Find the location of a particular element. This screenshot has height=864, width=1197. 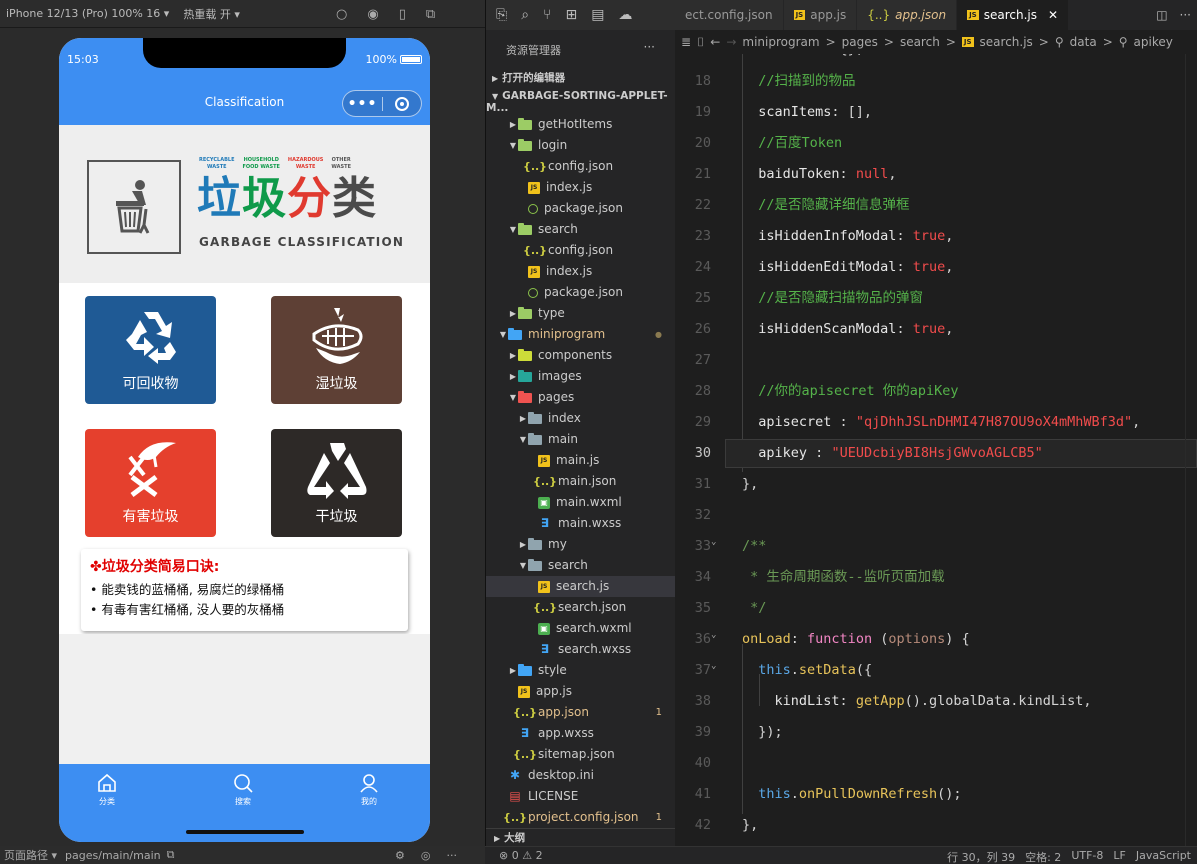

record-icon: ◉ is located at coordinates (372, 14).